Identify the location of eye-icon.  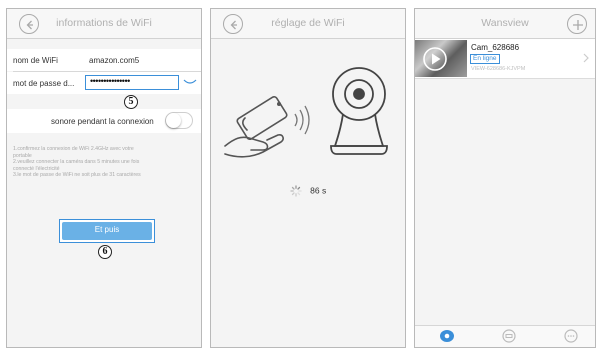
(190, 82).